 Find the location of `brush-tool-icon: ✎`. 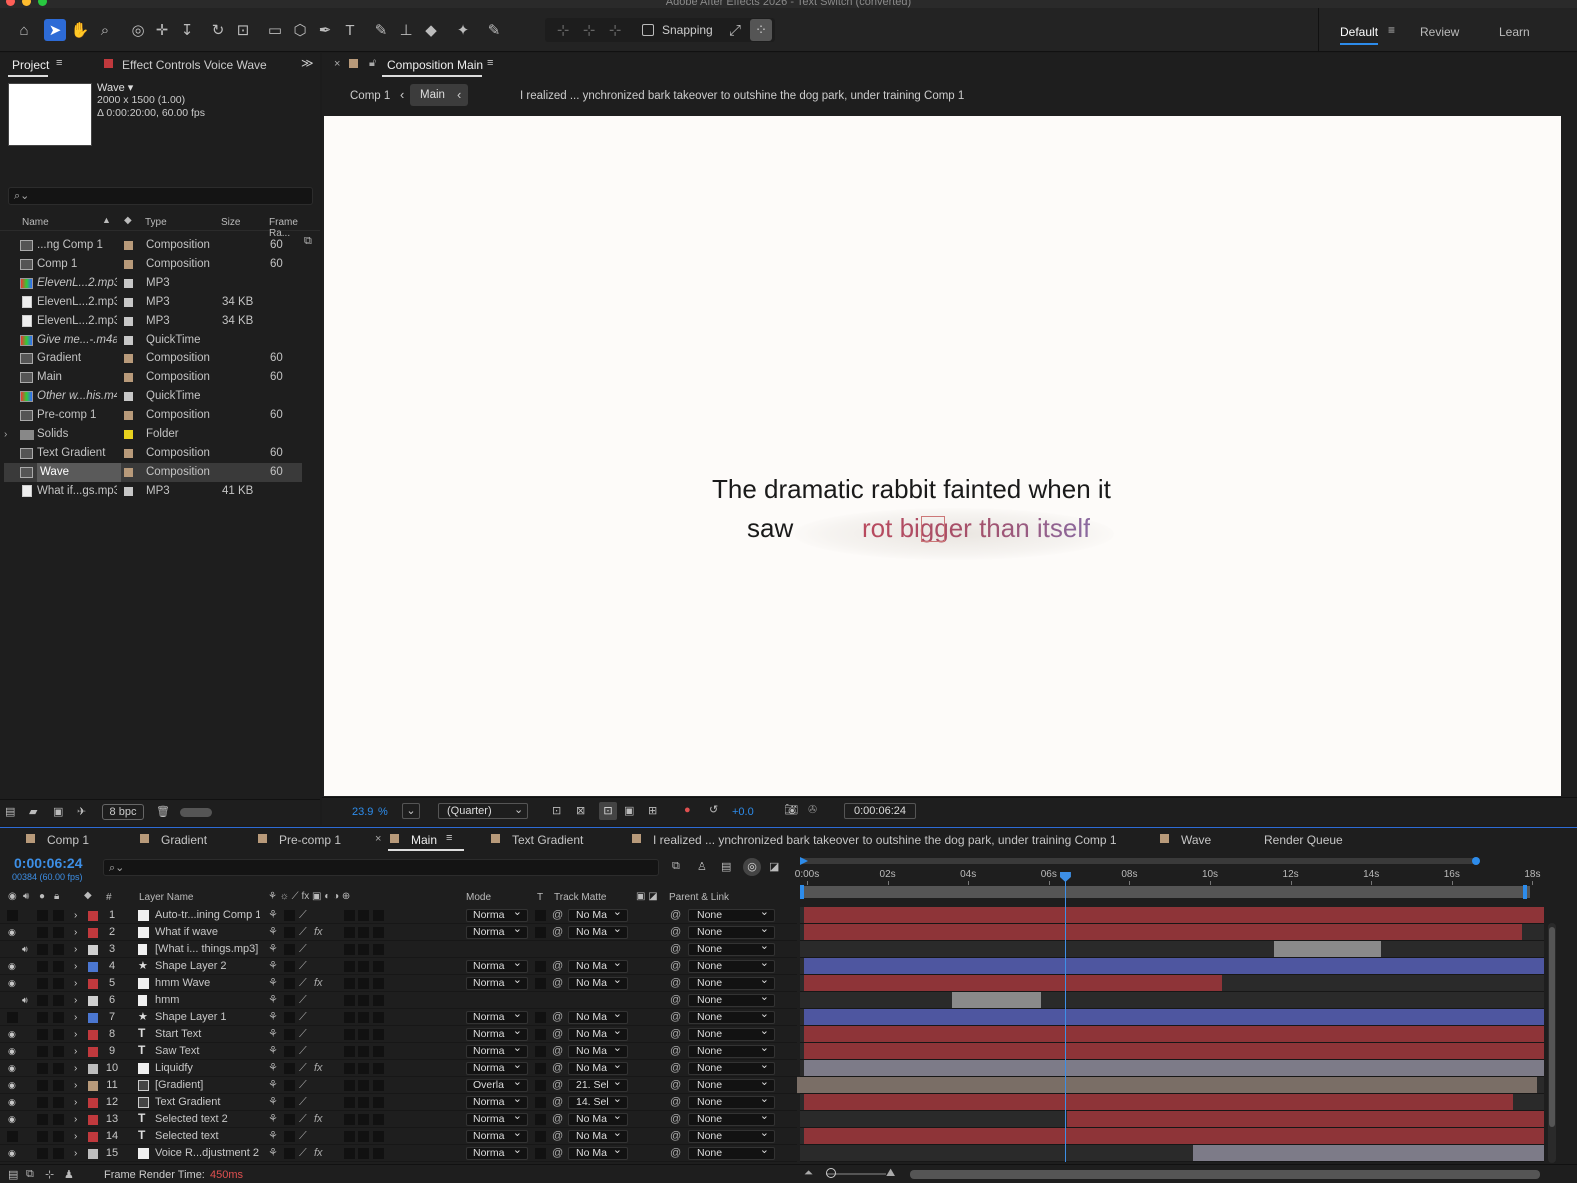

brush-tool-icon: ✎ is located at coordinates (381, 30).